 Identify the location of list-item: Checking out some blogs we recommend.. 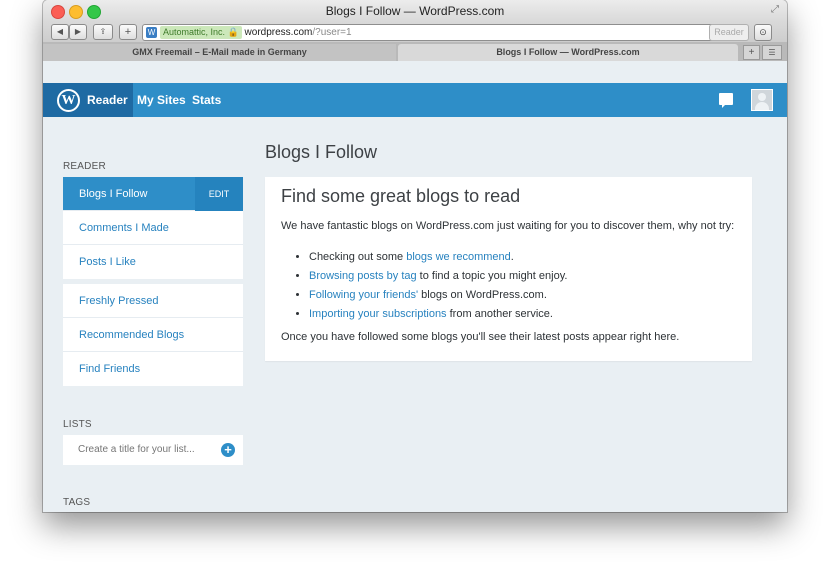
(438, 257).